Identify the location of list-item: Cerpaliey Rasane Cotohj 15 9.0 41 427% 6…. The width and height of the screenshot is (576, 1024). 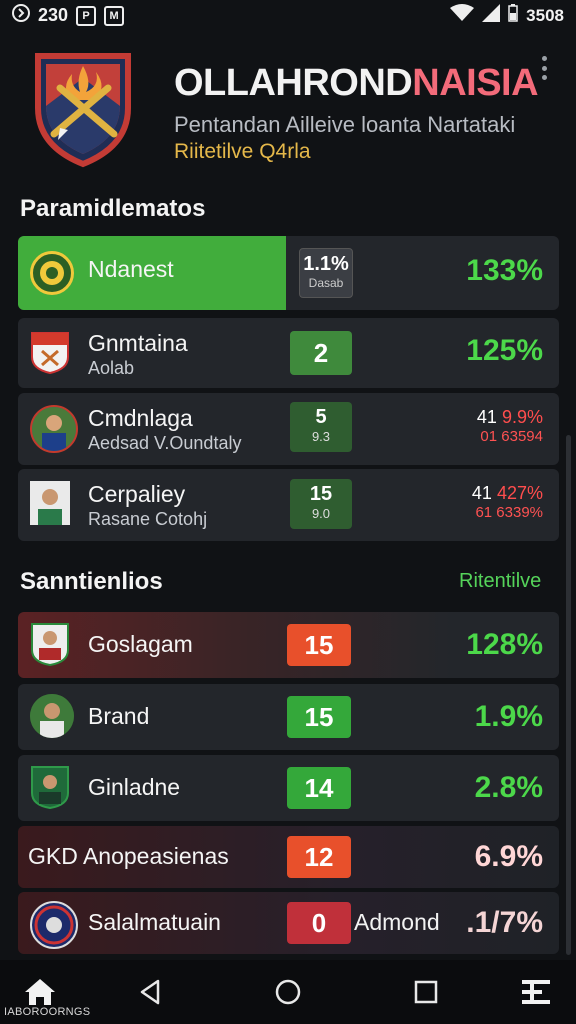
(288, 505).